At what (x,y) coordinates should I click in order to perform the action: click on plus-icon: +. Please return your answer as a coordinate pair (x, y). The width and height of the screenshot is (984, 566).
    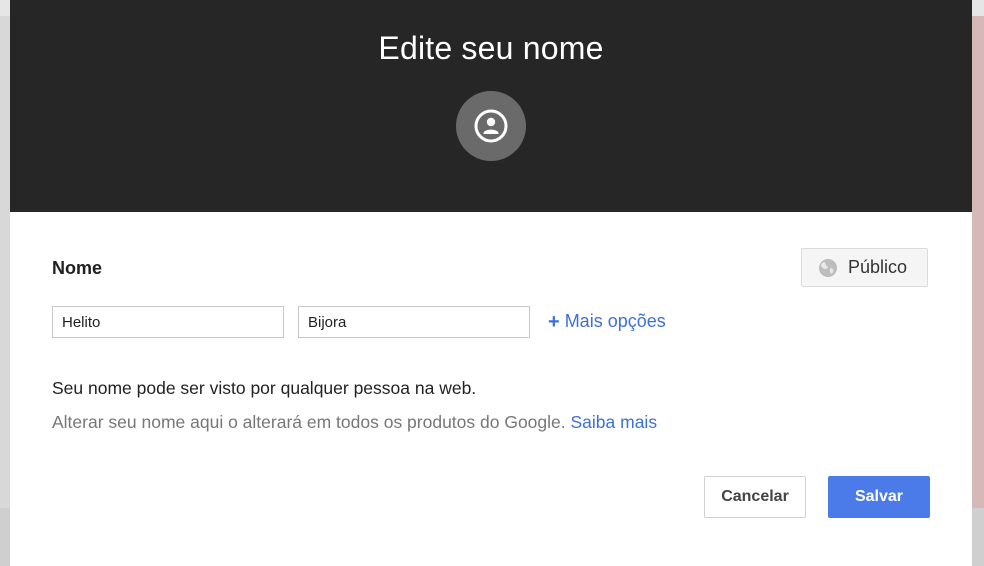
    Looking at the image, I should click on (554, 321).